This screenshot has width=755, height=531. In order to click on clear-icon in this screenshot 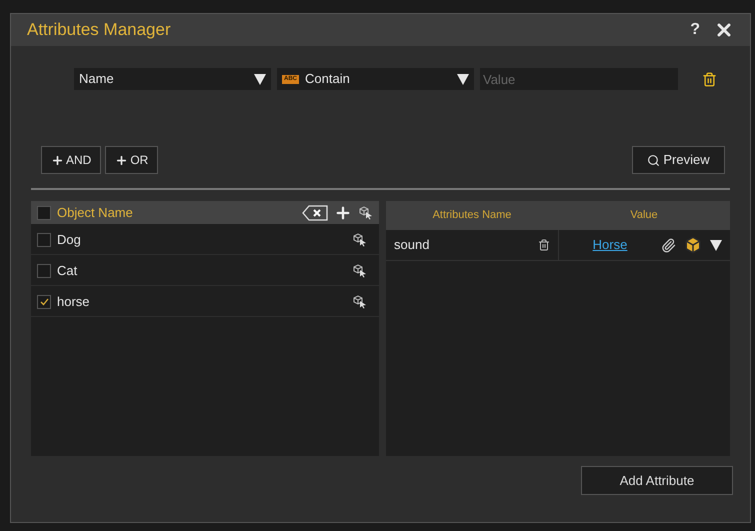, I will do `click(315, 212)`.